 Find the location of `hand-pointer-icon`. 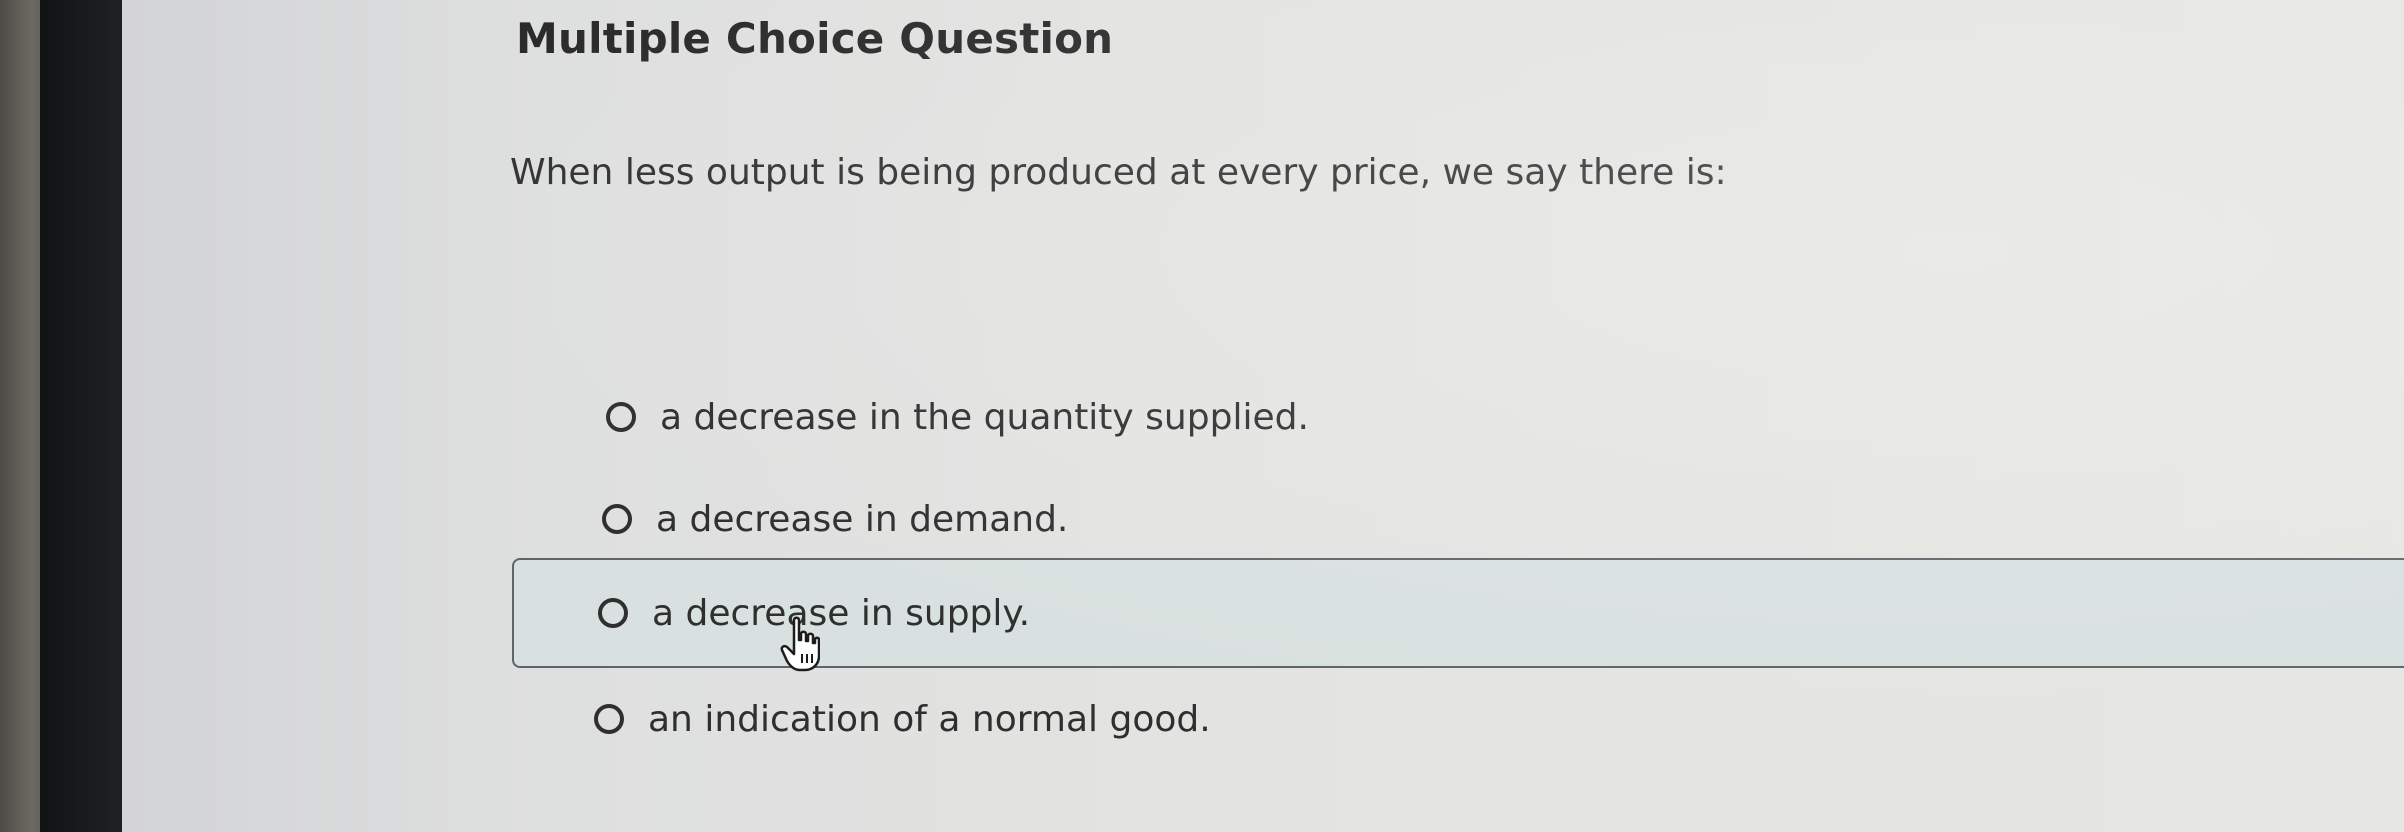

hand-pointer-icon is located at coordinates (800, 644).